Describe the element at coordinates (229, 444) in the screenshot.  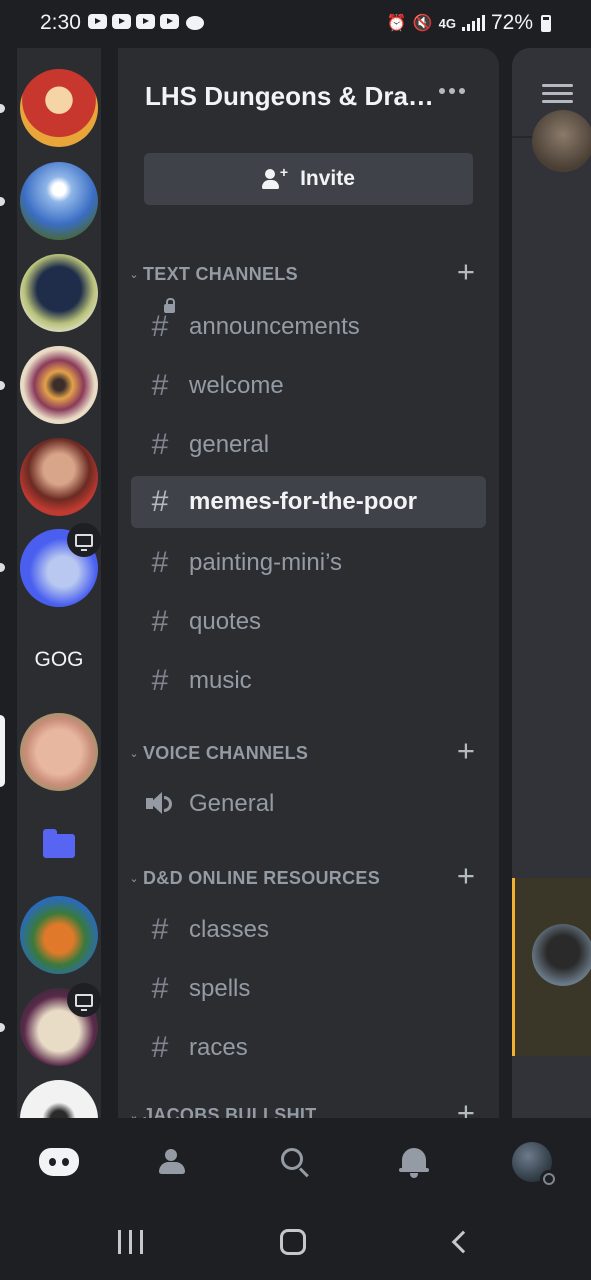
I see `channel-label: general` at that location.